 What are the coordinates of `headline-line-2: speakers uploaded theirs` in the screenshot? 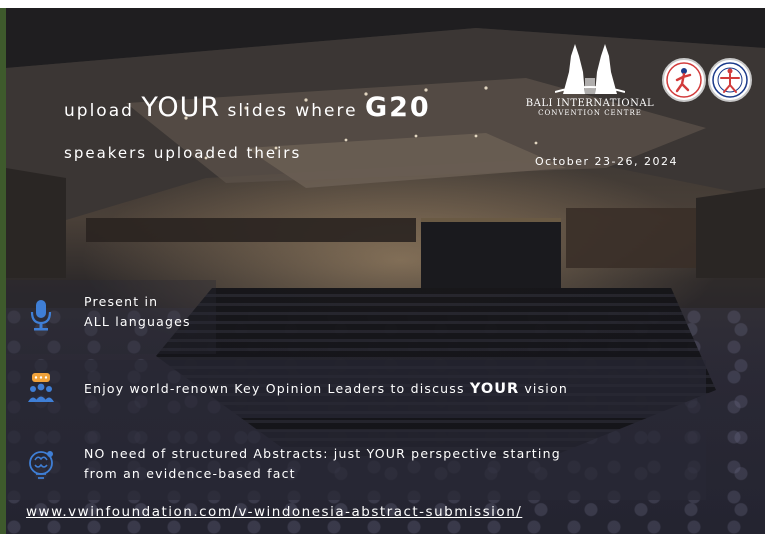 It's located at (183, 153).